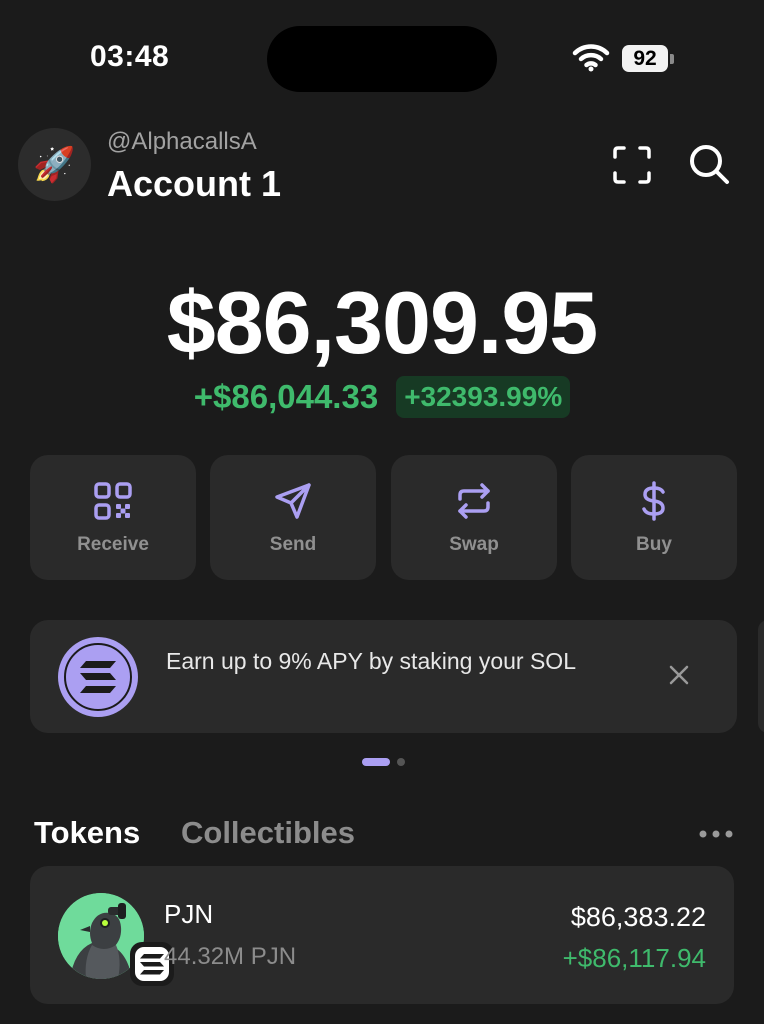 The height and width of the screenshot is (1024, 764). Describe the element at coordinates (474, 501) in the screenshot. I see `swap-icon` at that location.